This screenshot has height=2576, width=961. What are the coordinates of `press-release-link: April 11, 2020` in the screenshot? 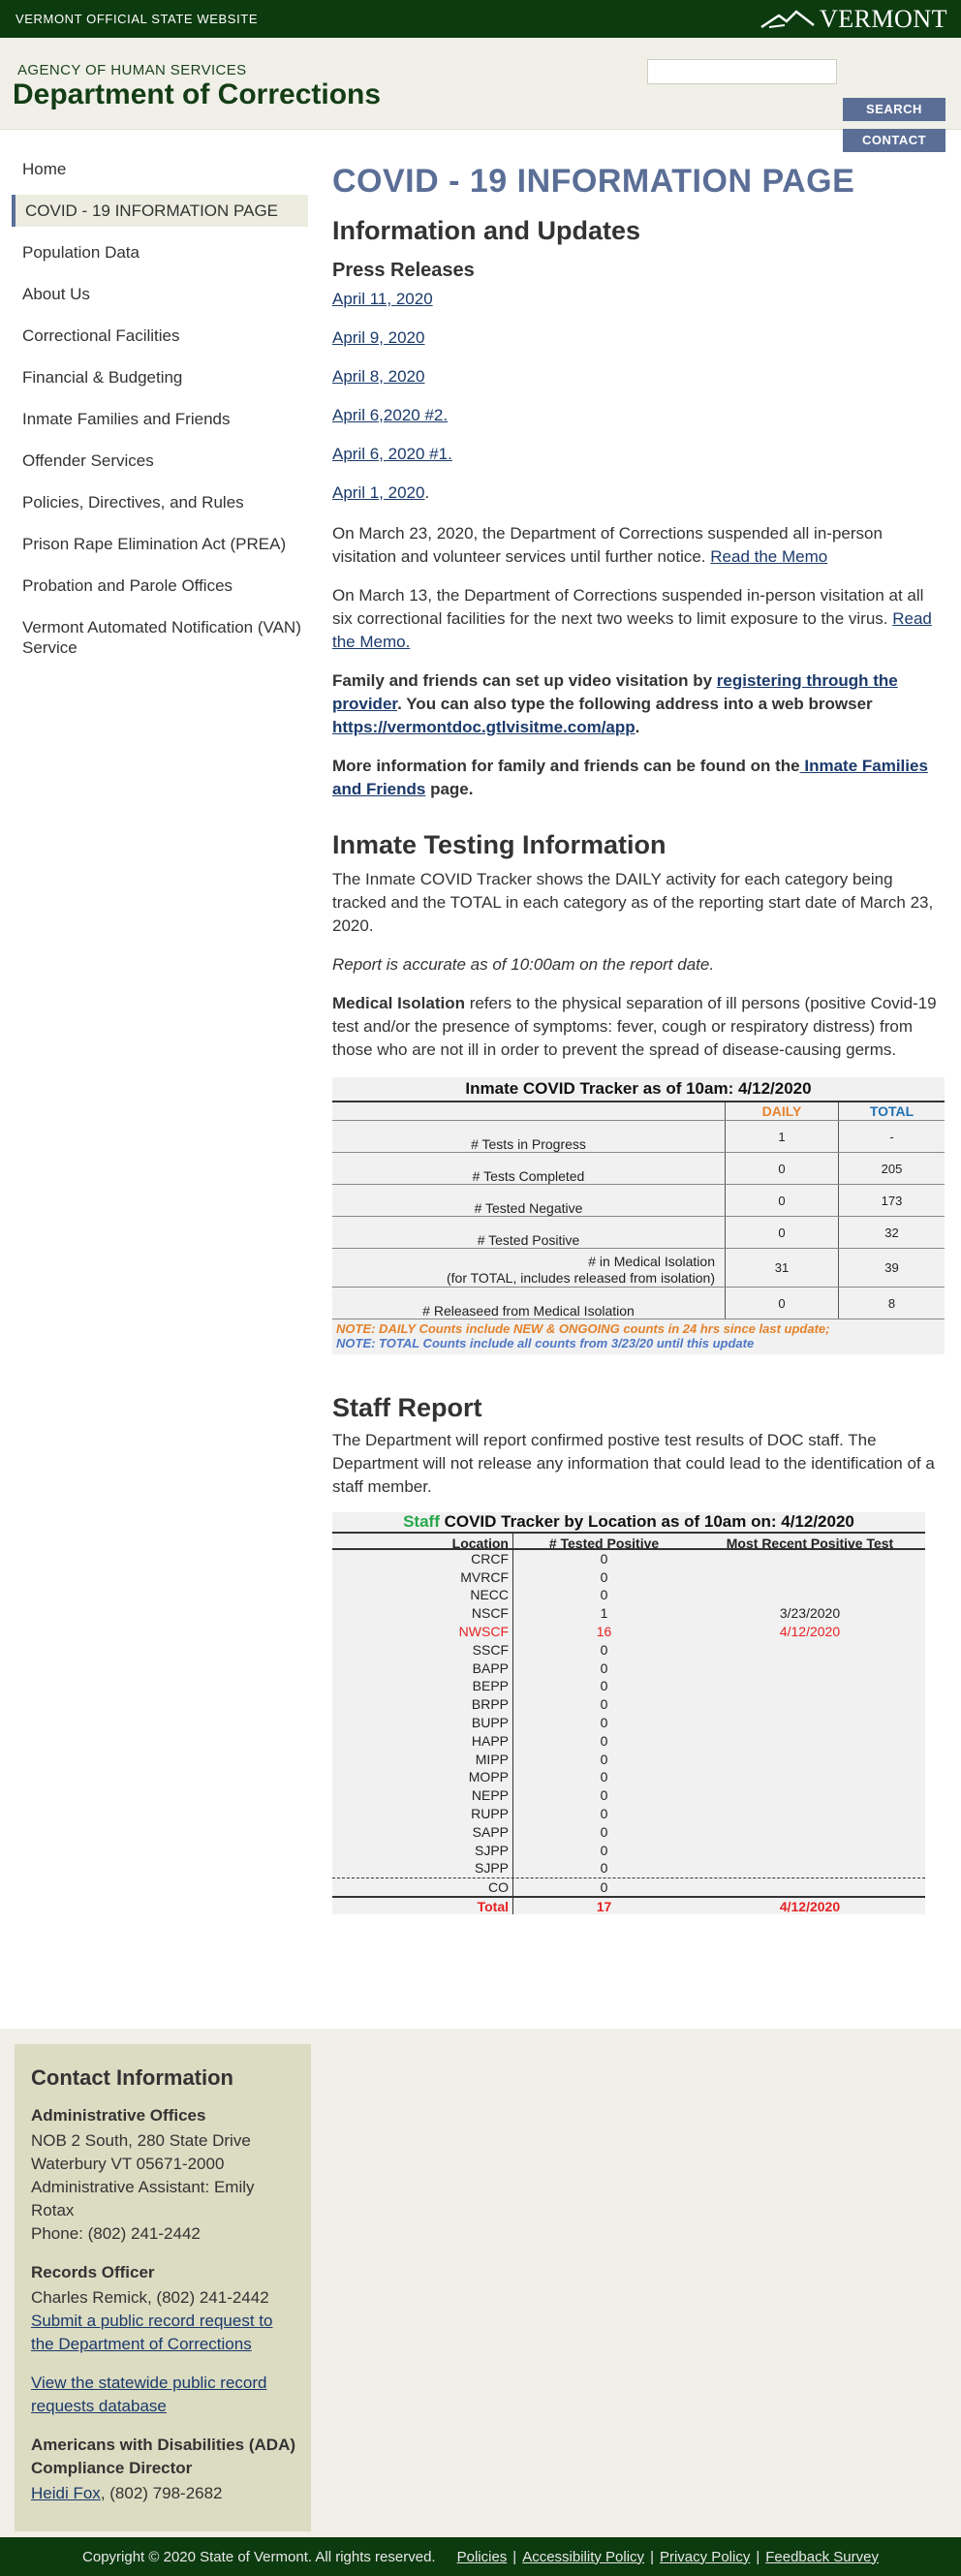 It's located at (638, 299).